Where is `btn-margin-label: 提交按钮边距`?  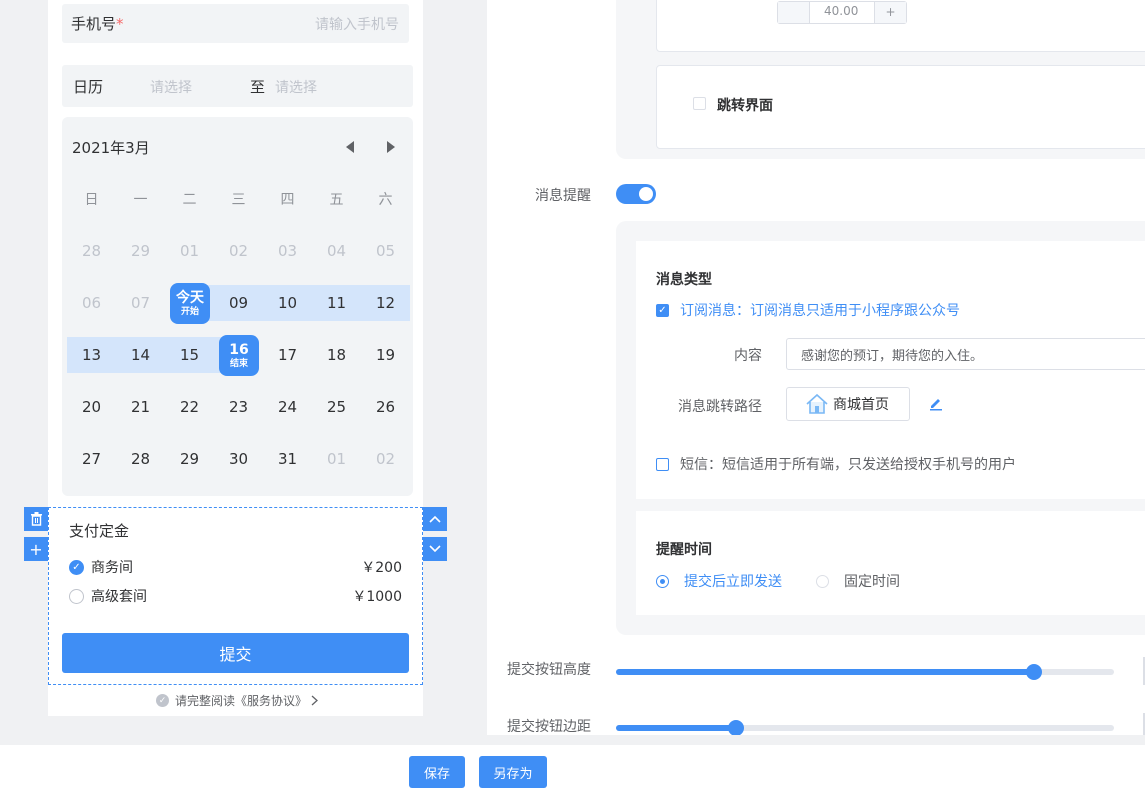
btn-margin-label: 提交按钮边距 is located at coordinates (549, 727).